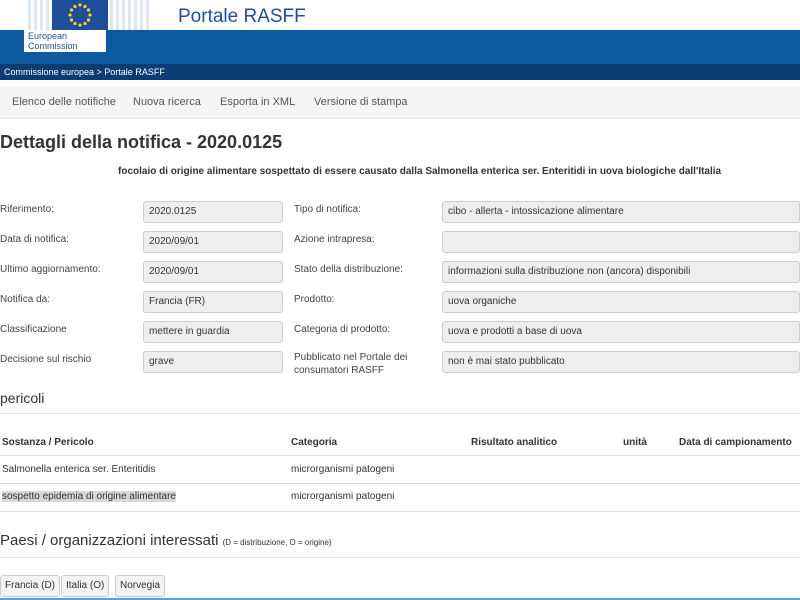 The image size is (800, 600). I want to click on country-italy: Italia (O), so click(85, 586).